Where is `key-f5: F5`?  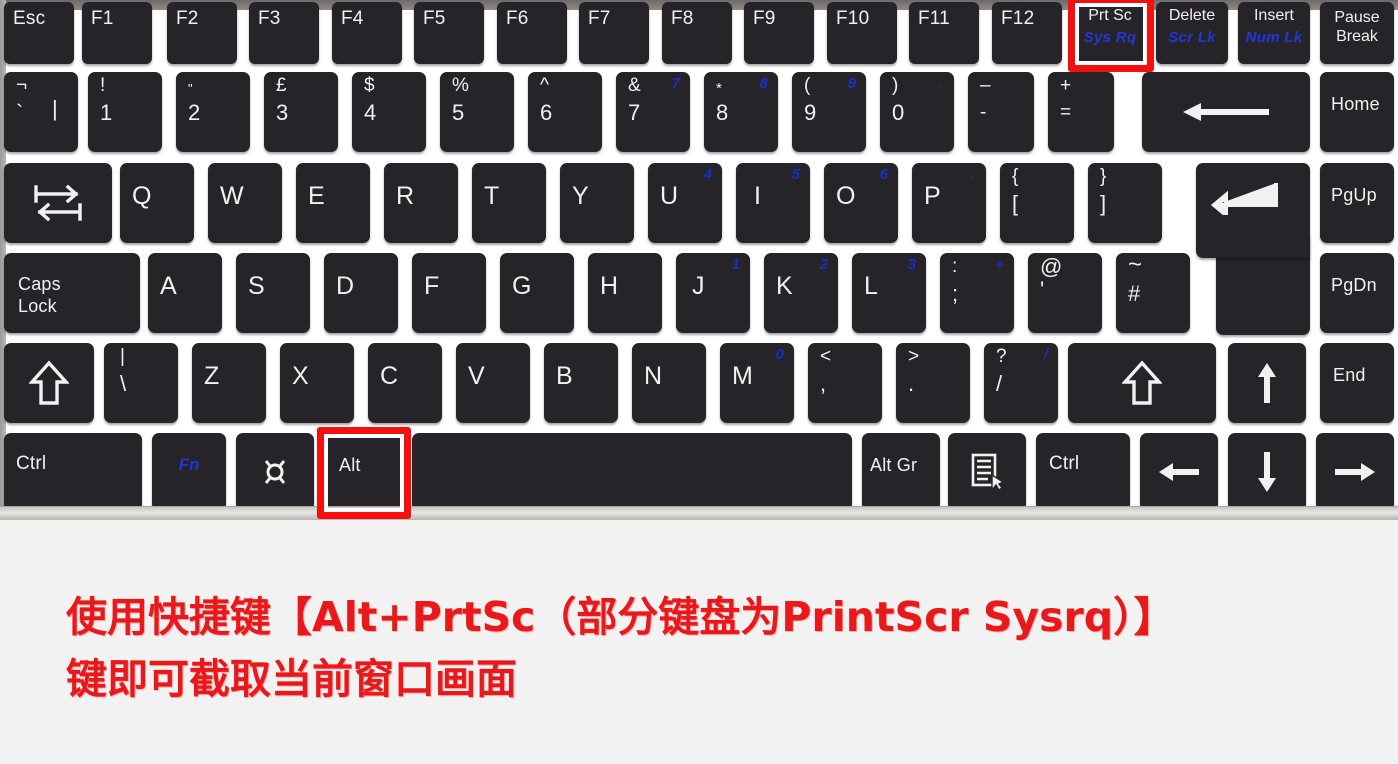 key-f5: F5 is located at coordinates (449, 33).